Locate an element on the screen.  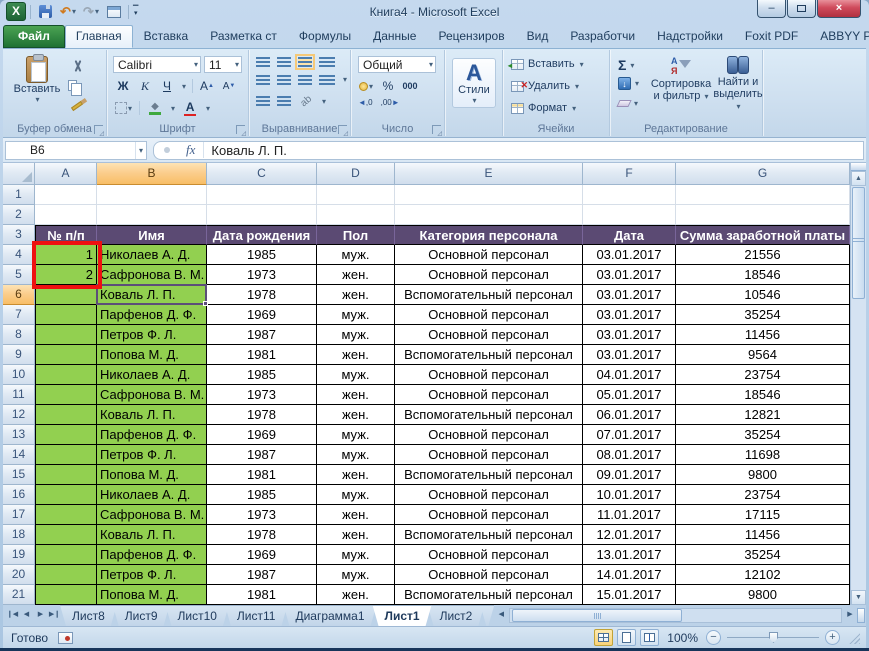
cell-G1 is located at coordinates (763, 195).